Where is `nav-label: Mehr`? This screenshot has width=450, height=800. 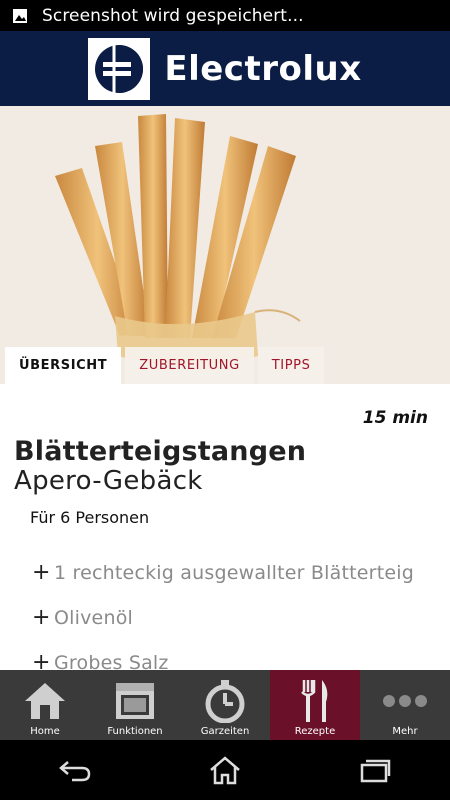 nav-label: Mehr is located at coordinates (405, 731).